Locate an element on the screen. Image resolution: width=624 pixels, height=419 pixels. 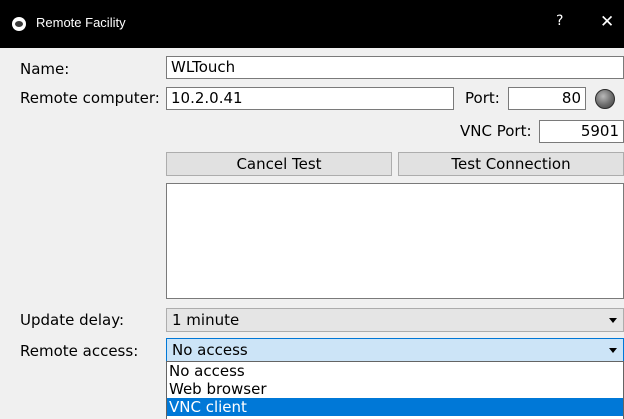
option-vnc-client: VNC client is located at coordinates (395, 407).